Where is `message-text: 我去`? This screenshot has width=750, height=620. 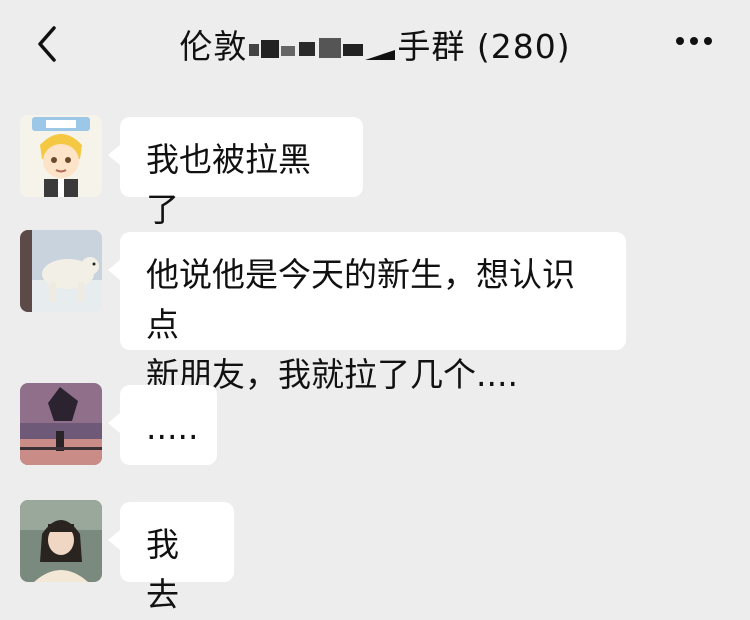
message-text: 我去 is located at coordinates (162, 569).